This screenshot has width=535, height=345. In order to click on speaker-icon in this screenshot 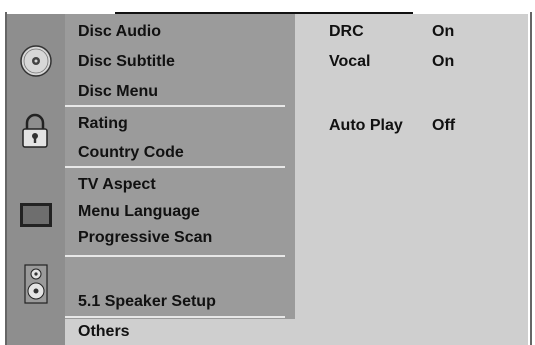, I will do `click(36, 286)`.